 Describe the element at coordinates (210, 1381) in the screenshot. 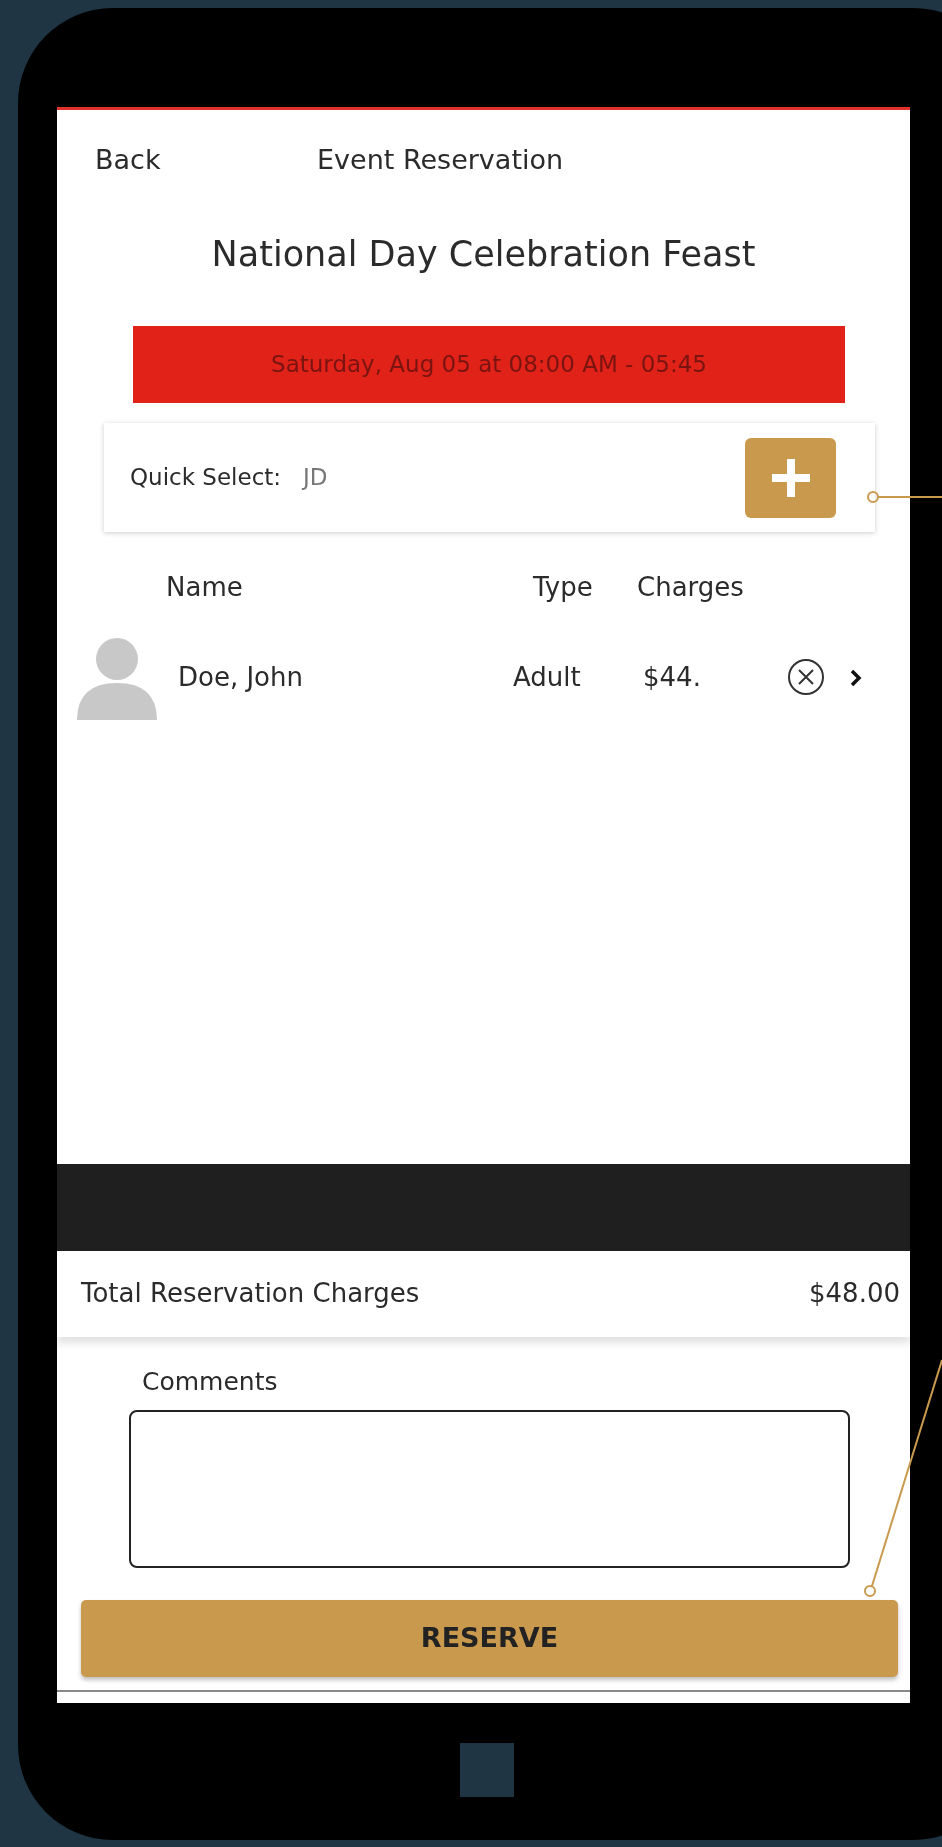

I see `comments-label: Comments` at that location.